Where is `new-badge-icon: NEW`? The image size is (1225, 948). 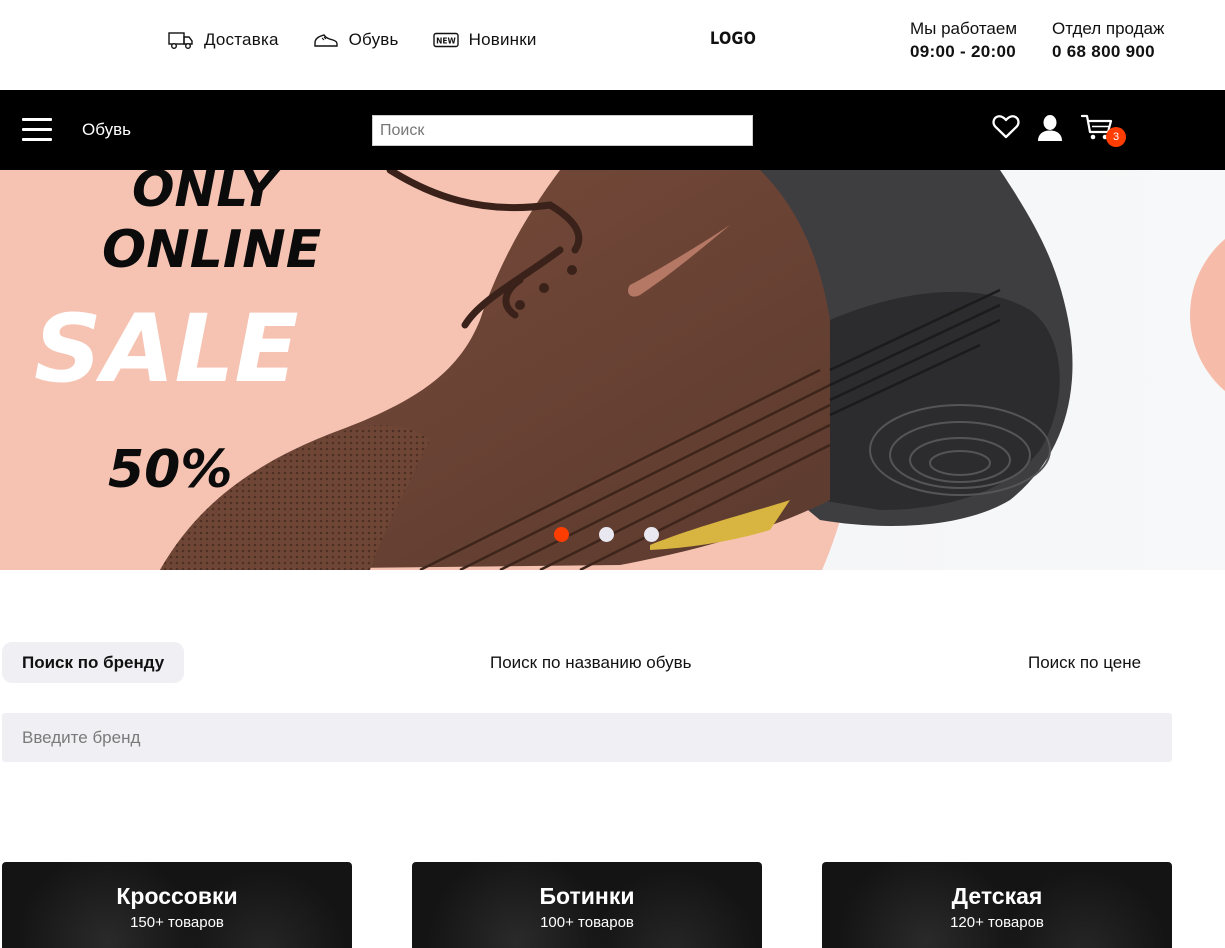 new-badge-icon: NEW is located at coordinates (445, 40).